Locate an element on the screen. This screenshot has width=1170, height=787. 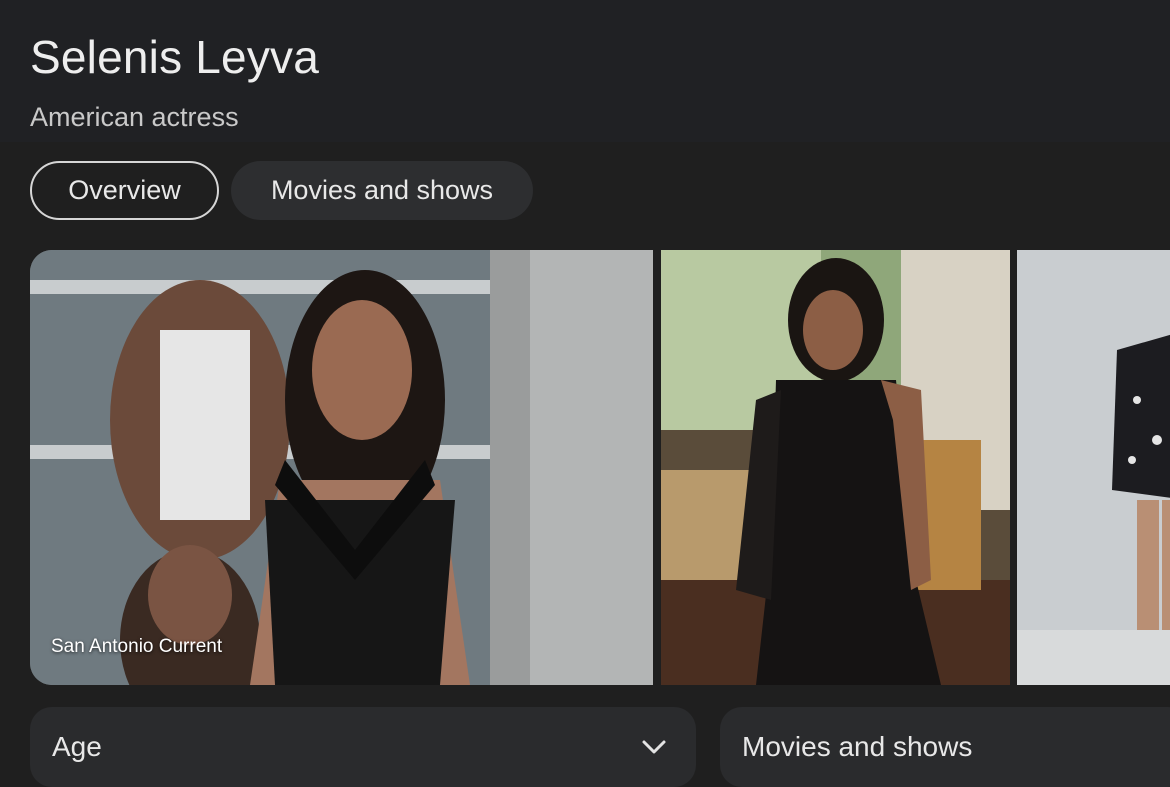
movies-and-shows-card: Movies and shows is located at coordinates (945, 747).